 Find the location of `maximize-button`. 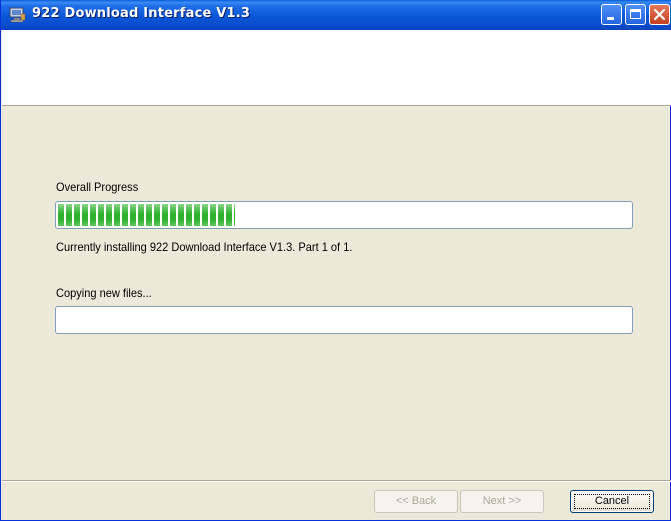

maximize-button is located at coordinates (635, 14).